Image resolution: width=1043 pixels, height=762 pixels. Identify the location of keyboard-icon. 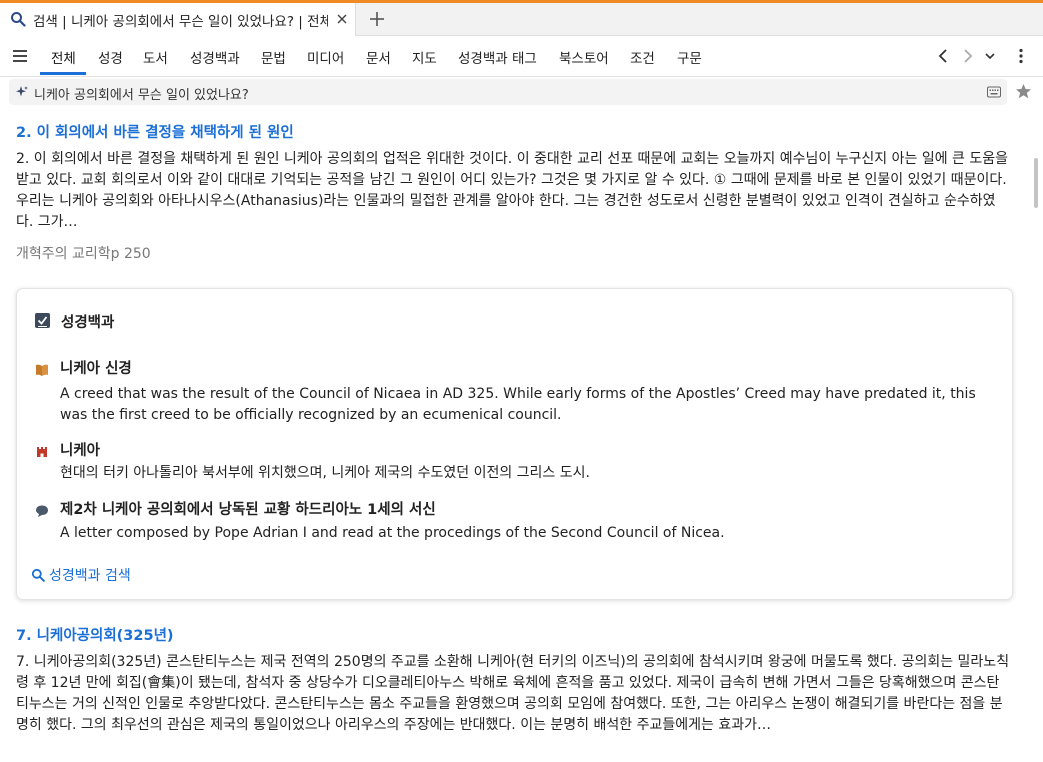
(994, 92).